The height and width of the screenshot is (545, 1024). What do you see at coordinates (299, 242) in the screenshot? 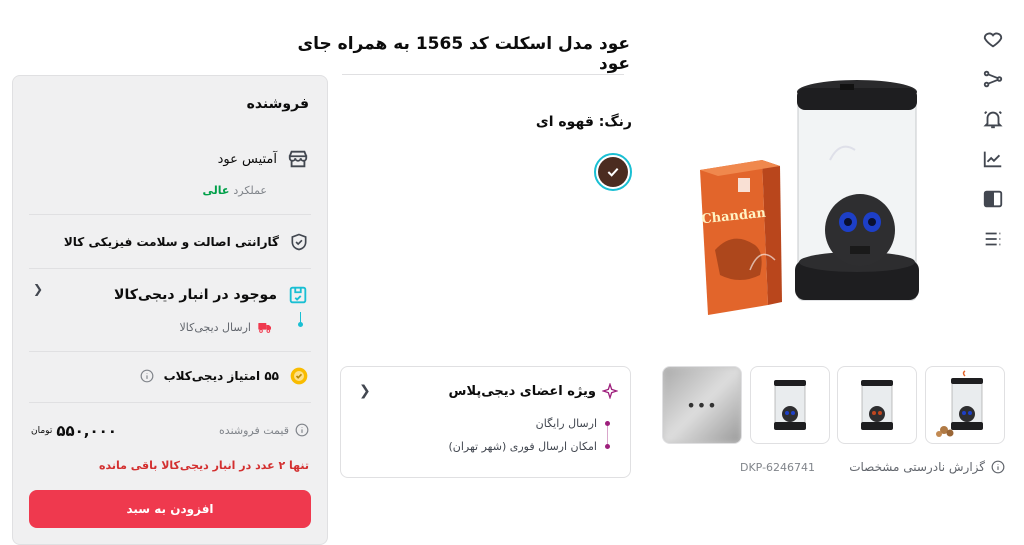
I see `shield-check-icon` at bounding box center [299, 242].